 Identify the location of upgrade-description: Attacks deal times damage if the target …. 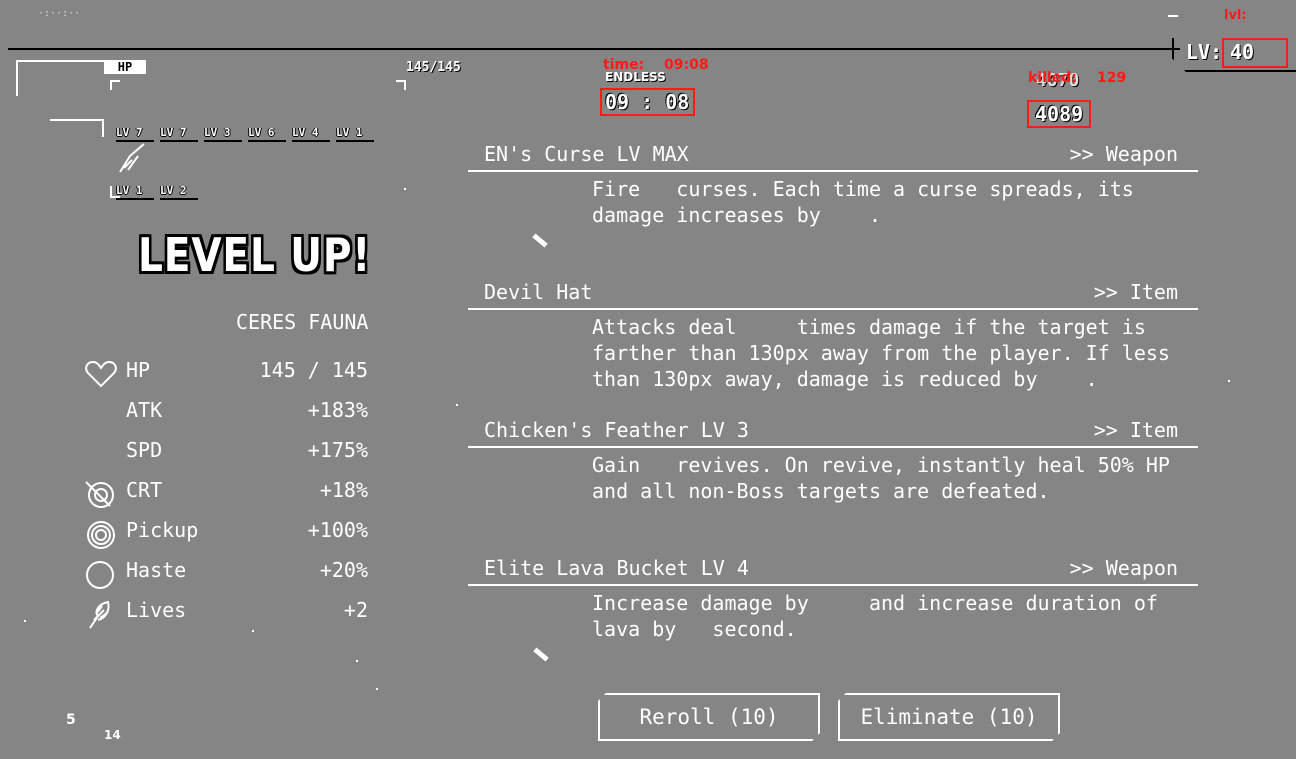
(881, 353).